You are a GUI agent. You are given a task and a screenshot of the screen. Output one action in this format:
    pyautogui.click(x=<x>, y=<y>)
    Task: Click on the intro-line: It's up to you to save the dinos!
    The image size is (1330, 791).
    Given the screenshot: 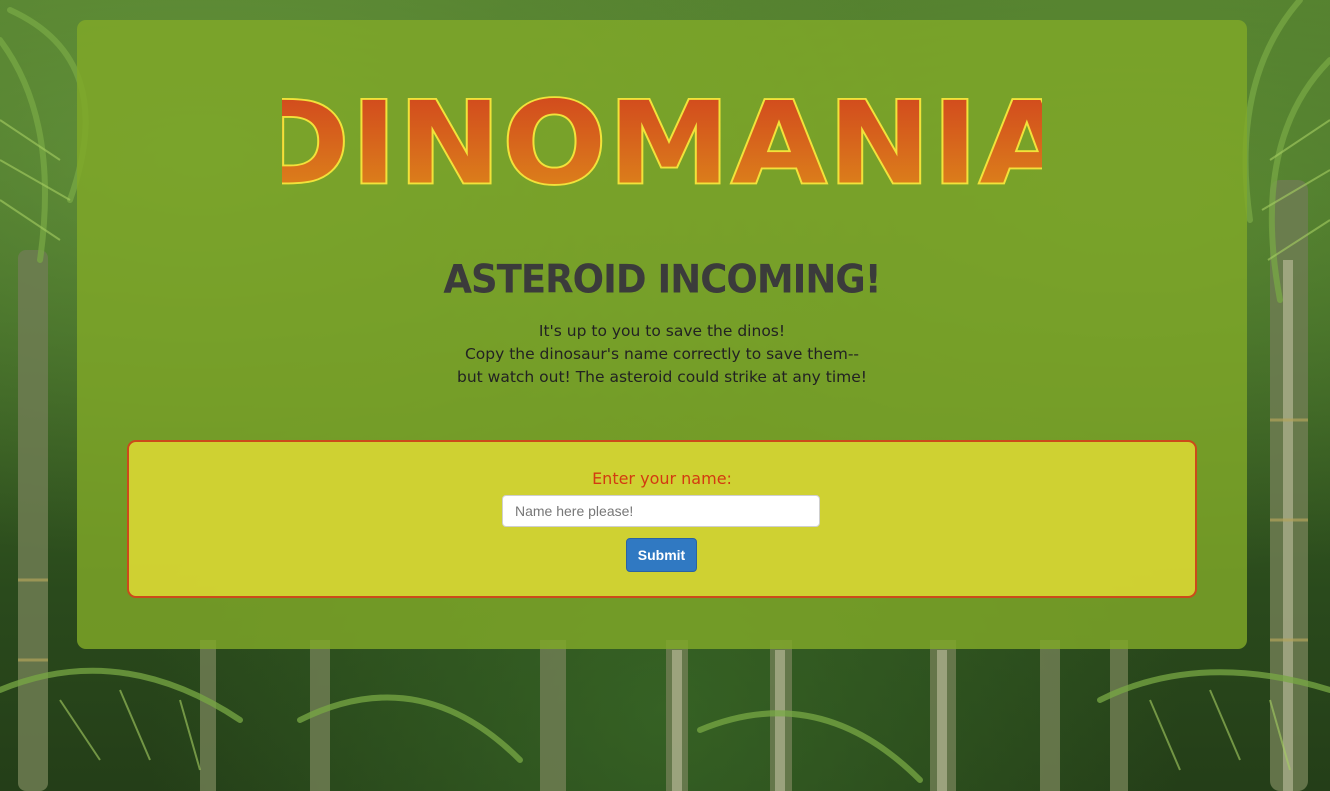 What is the action you would take?
    pyautogui.click(x=662, y=331)
    